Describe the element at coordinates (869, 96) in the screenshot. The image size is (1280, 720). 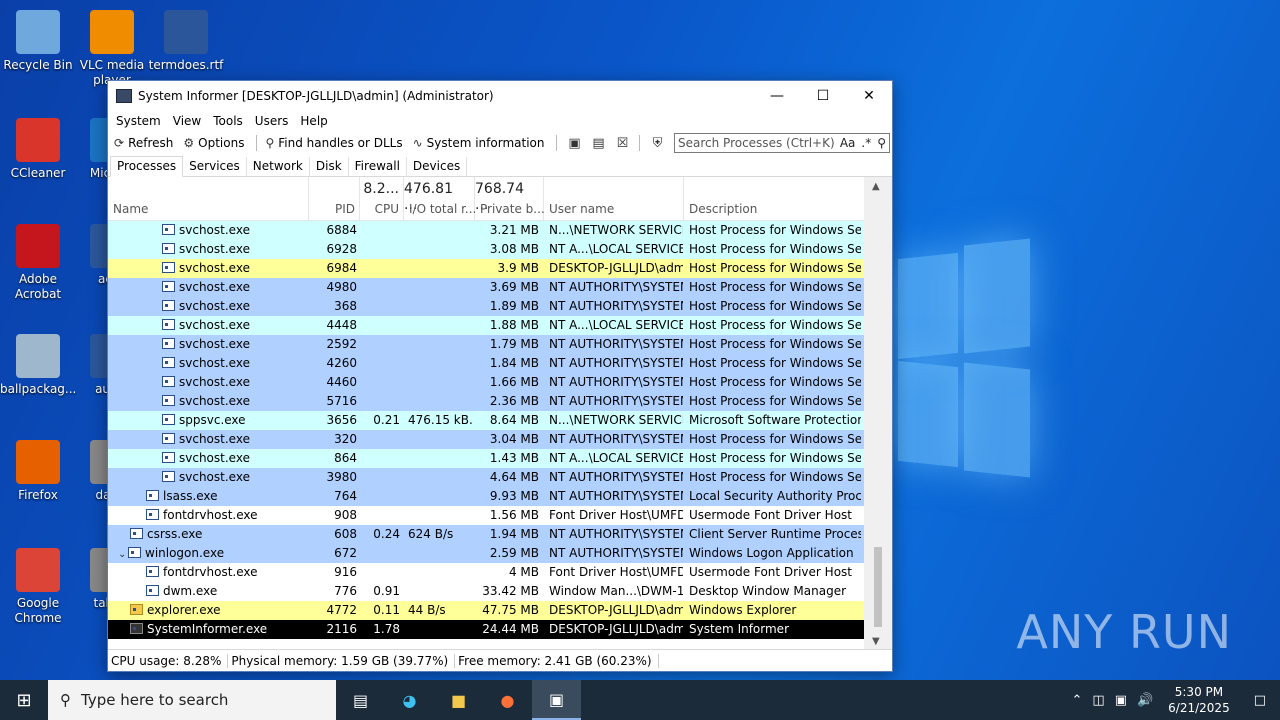
I see `close-button: ✕` at that location.